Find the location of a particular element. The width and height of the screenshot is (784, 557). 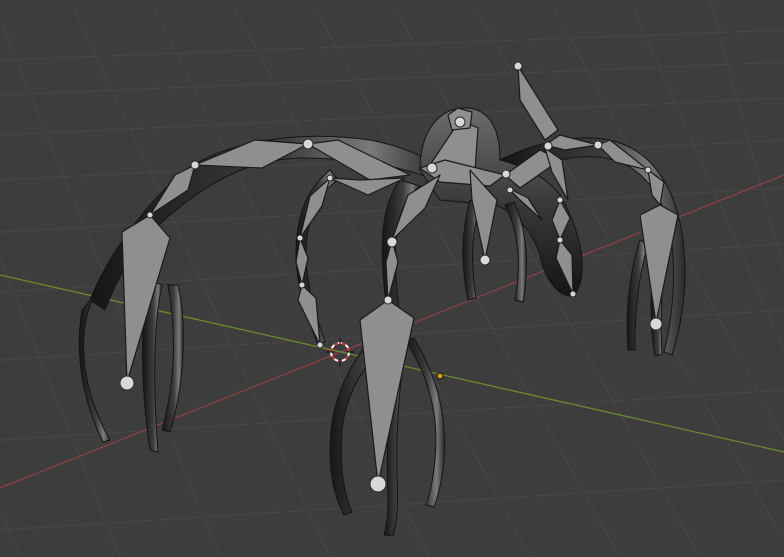

bone-tail is located at coordinates (538, 103).